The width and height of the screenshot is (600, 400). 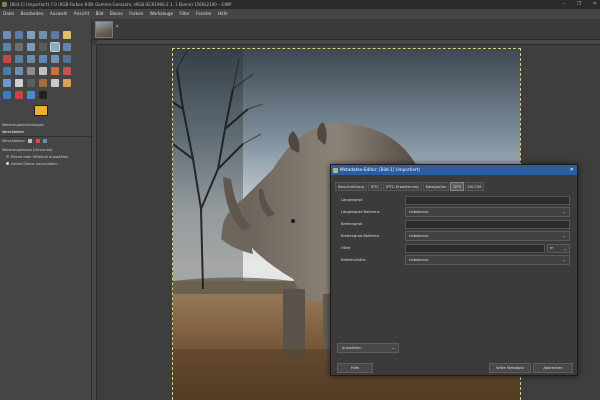 I want to click on auswaehlen-dropdown: Auswählen ⌄, so click(x=368, y=348).